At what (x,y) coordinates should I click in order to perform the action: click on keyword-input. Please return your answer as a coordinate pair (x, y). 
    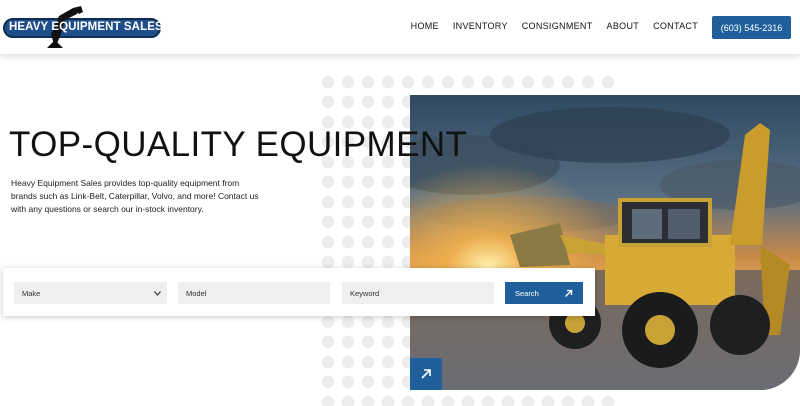
    Looking at the image, I should click on (418, 293).